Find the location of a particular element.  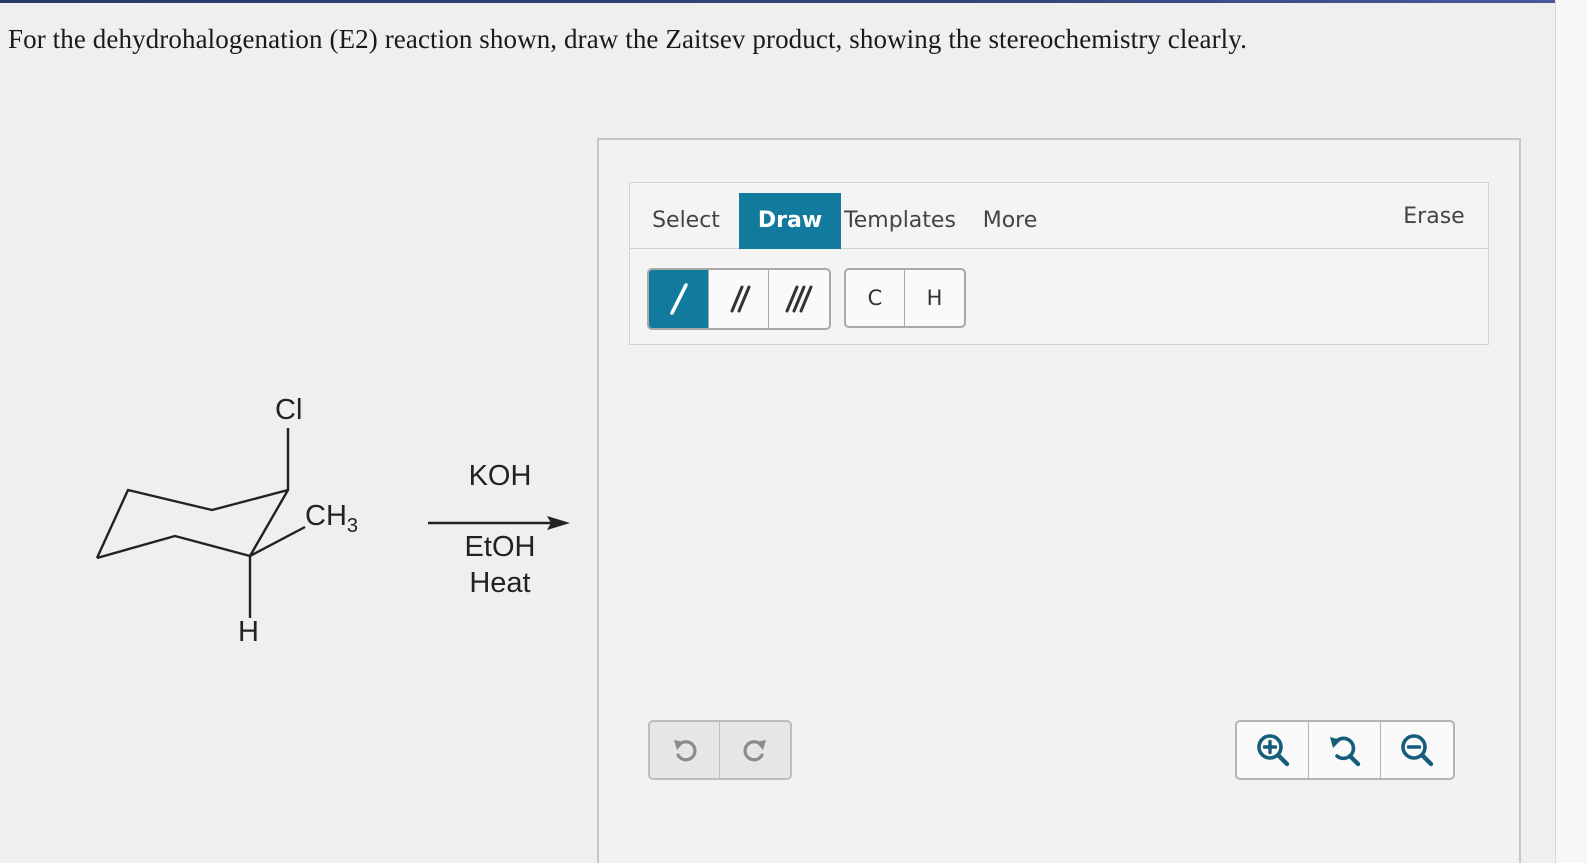

methyl-label: CH3 is located at coordinates (331, 519).